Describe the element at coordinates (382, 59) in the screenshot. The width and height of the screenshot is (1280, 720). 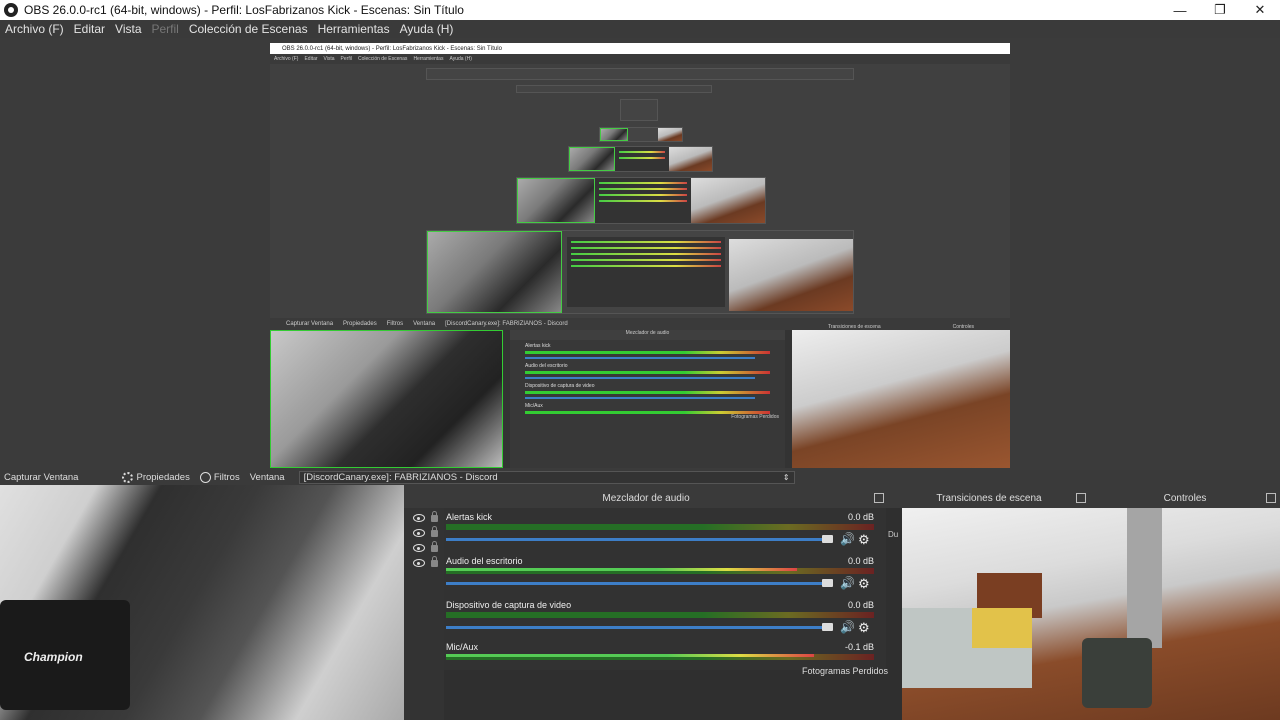
I see `nested-menu-item: Colección de Escenas` at that location.